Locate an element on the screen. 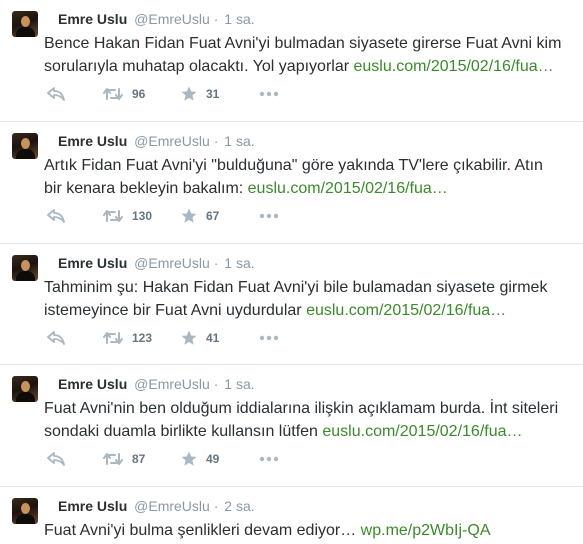 This screenshot has width=583, height=544. favorite-button: 41 is located at coordinates (220, 338).